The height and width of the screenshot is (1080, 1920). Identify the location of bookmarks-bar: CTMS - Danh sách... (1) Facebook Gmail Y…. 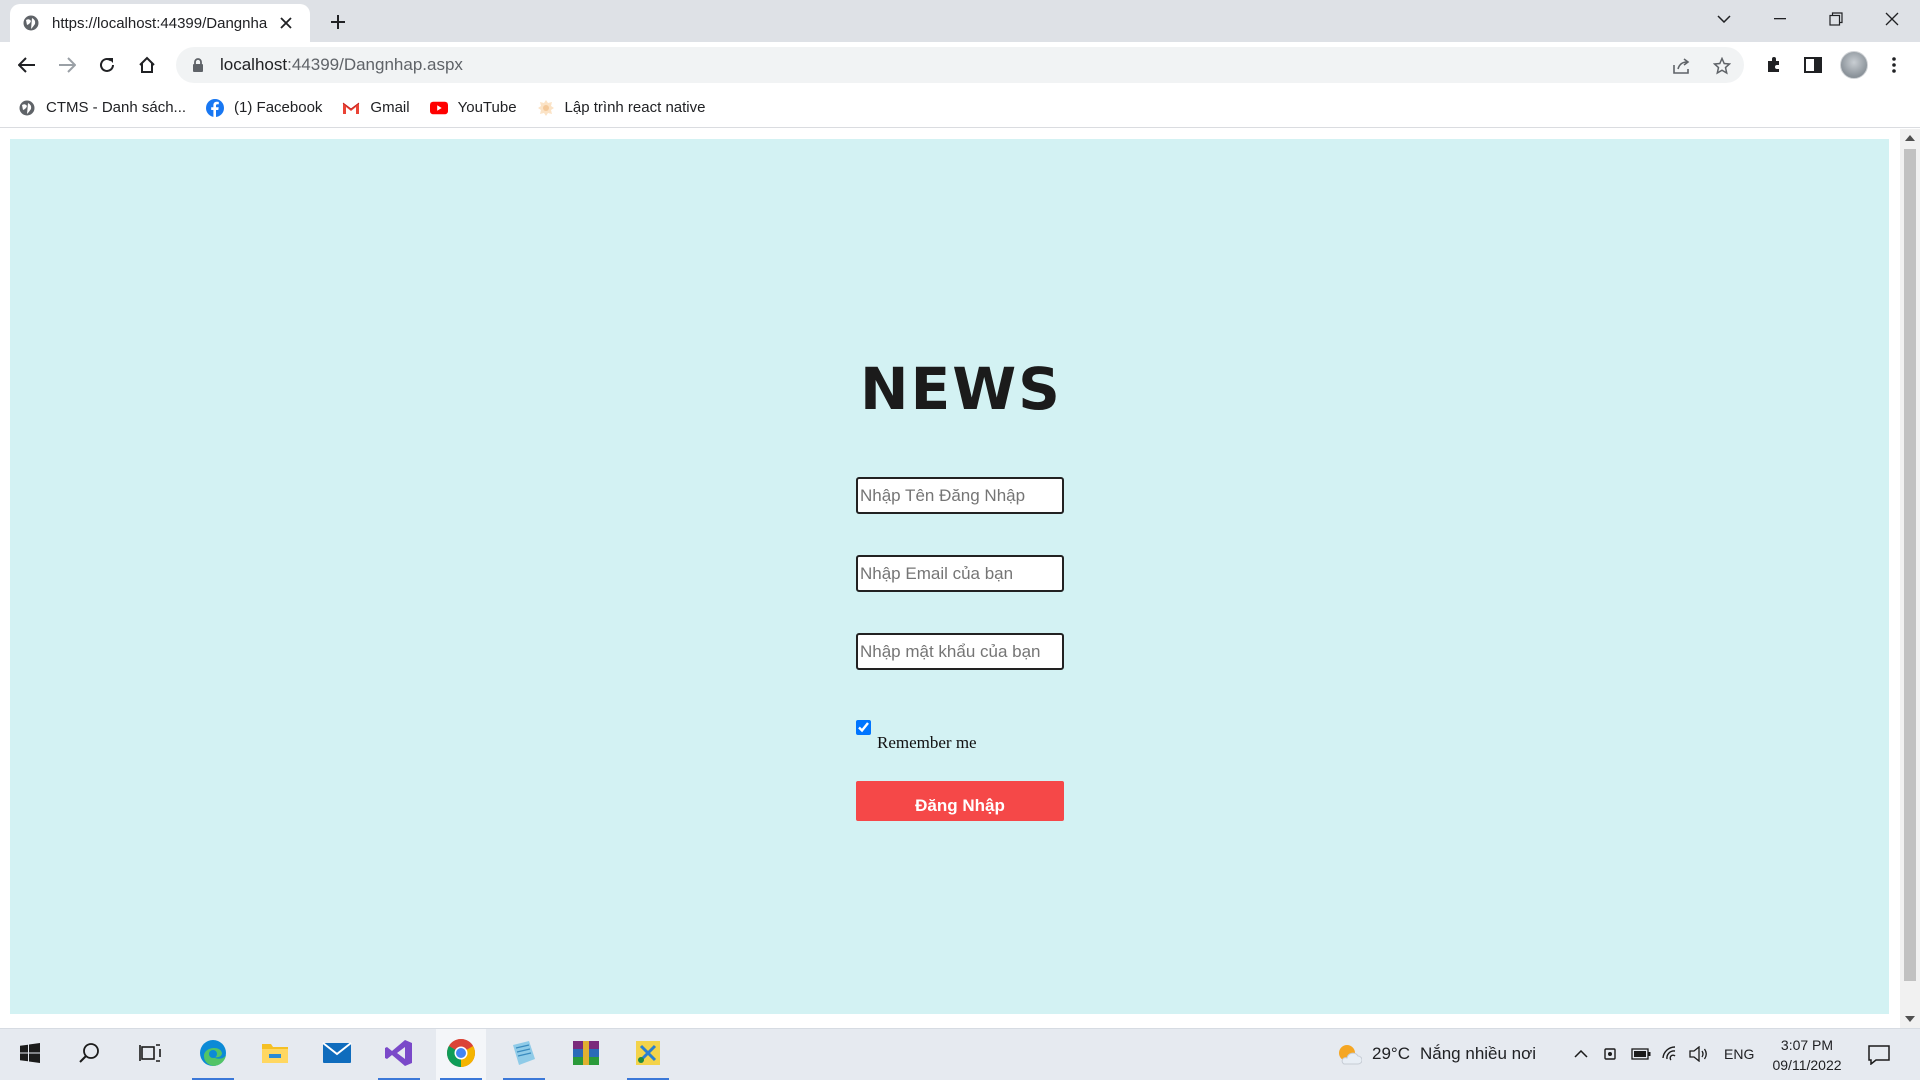
(960, 108).